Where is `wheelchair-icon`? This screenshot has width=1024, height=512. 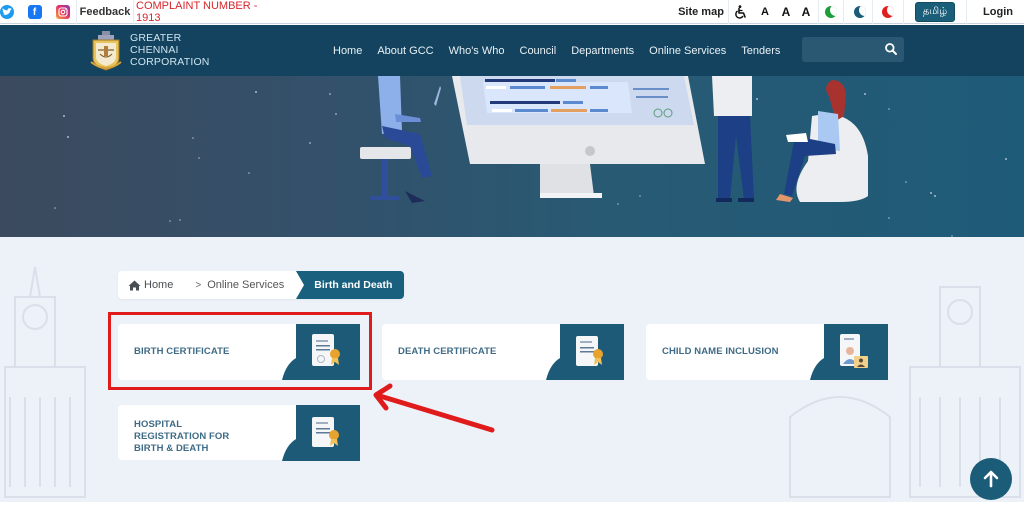
wheelchair-icon is located at coordinates (740, 12).